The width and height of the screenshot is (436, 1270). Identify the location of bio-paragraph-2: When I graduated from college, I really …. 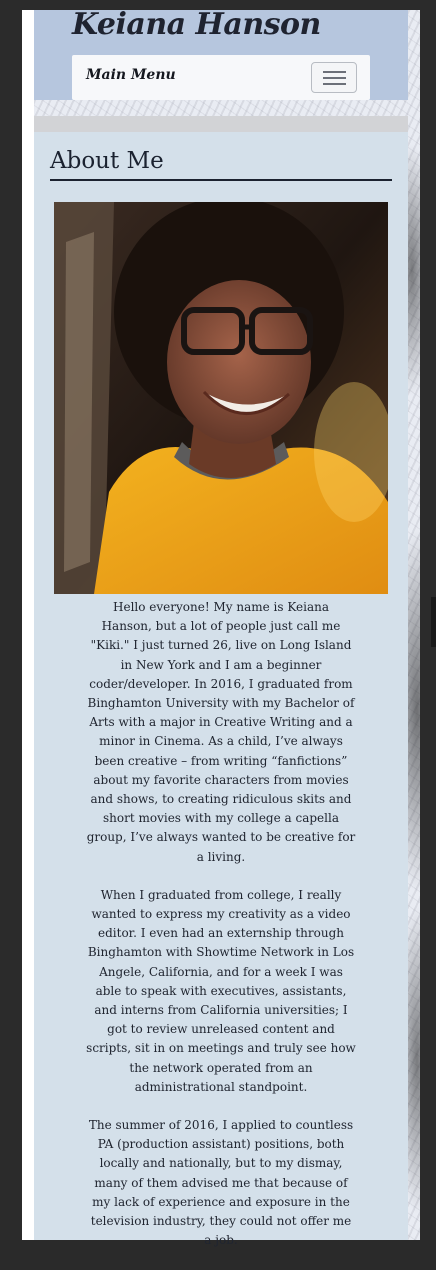
(221, 990).